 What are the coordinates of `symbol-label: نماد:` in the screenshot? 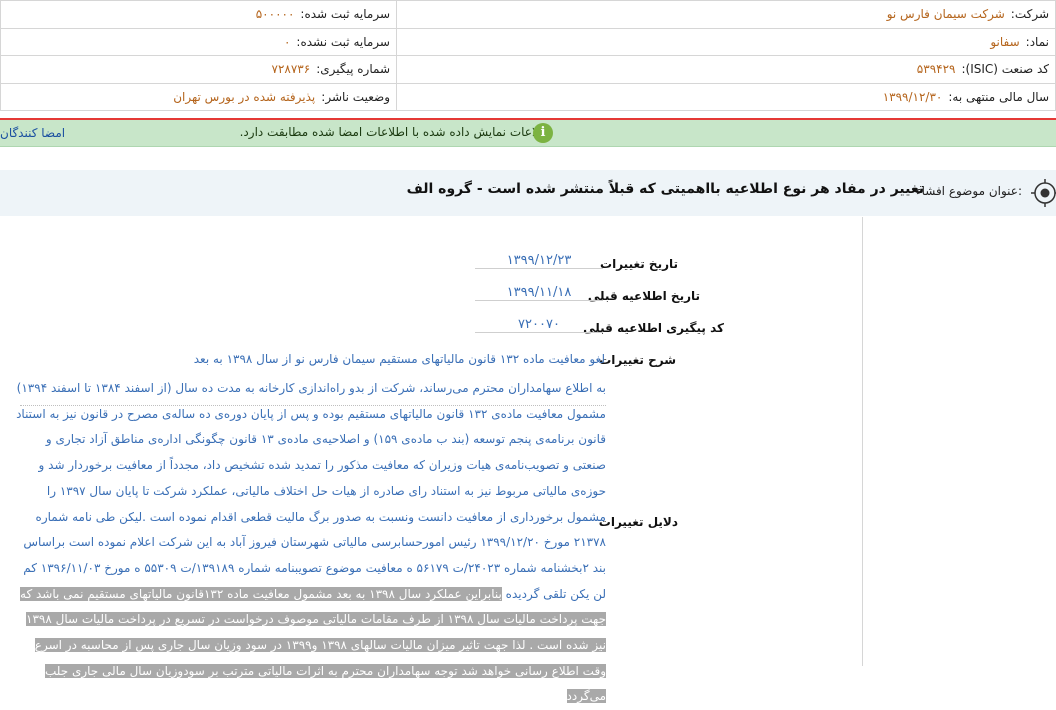 It's located at (1037, 41).